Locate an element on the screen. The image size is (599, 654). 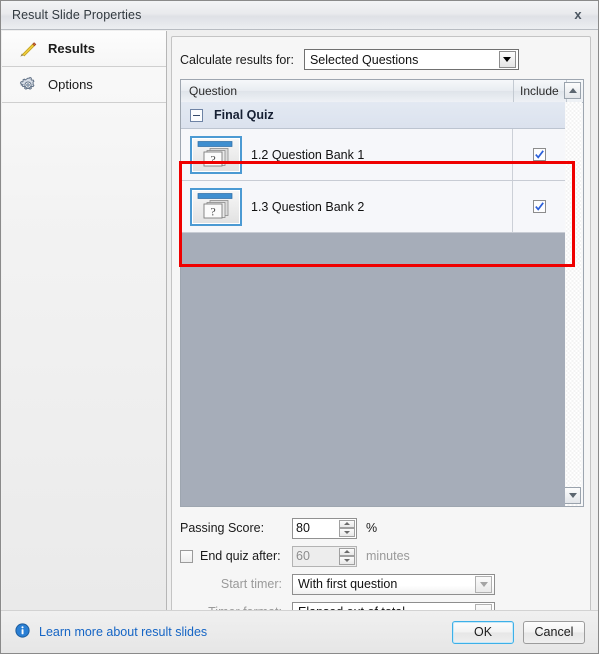
window-title: Result Slide Properties is located at coordinates (77, 15).